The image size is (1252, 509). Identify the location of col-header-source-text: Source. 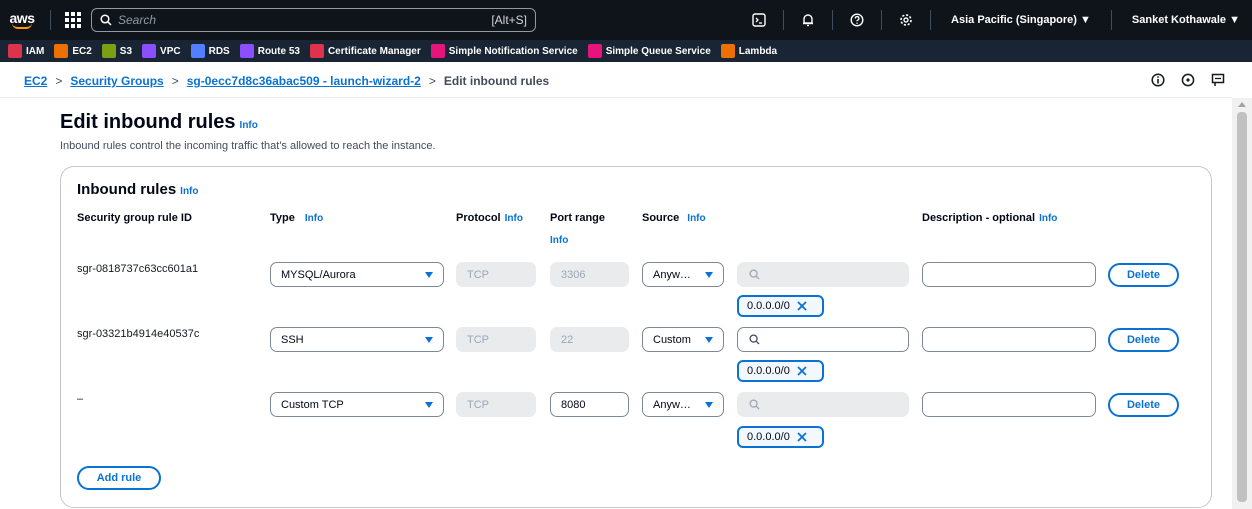
(661, 218).